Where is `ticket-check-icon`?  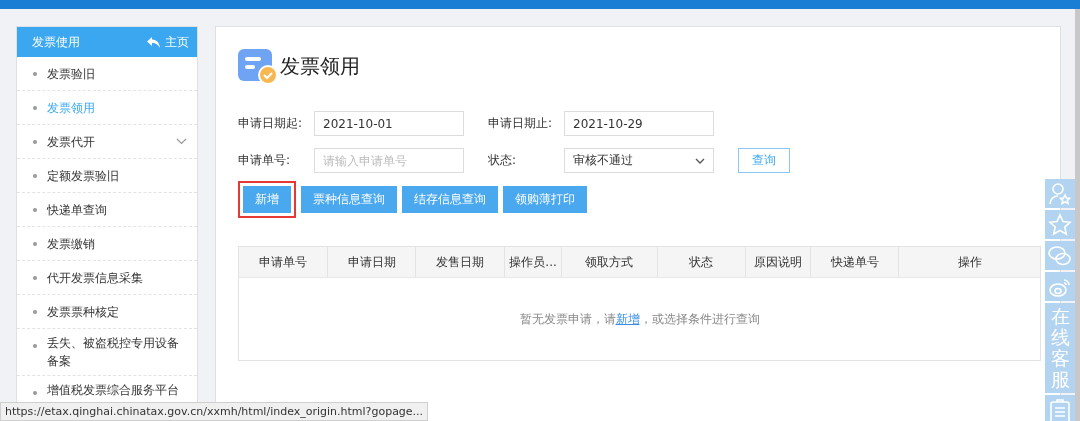 ticket-check-icon is located at coordinates (258, 66).